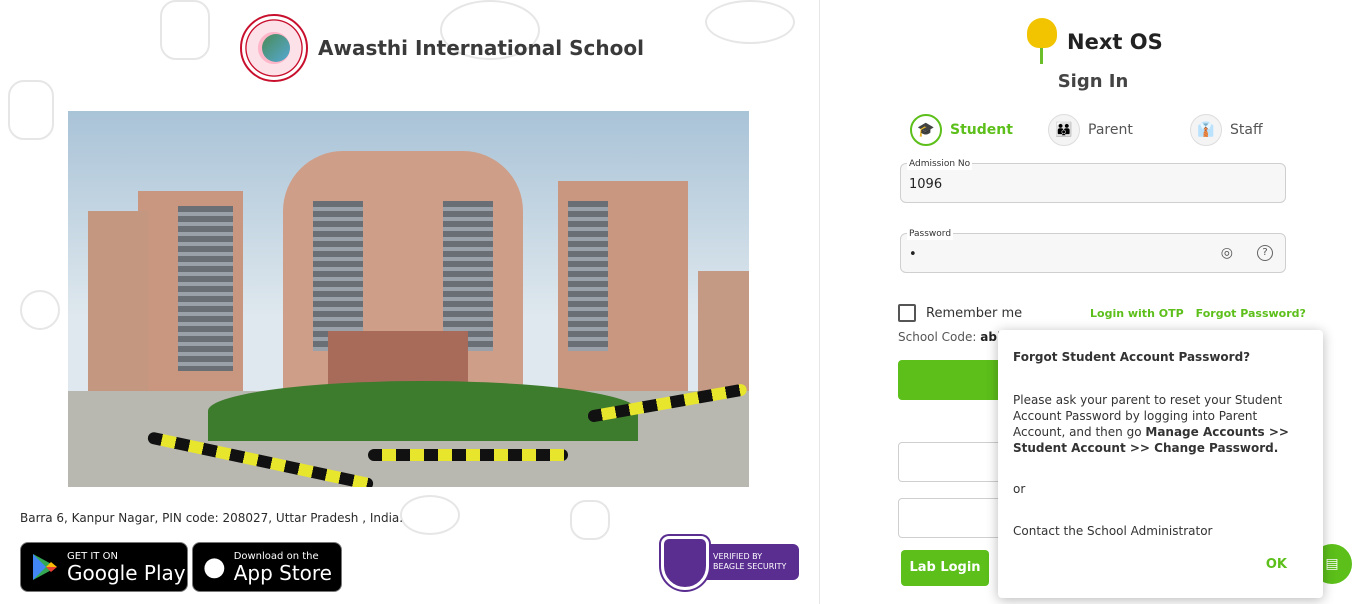 The width and height of the screenshot is (1366, 604). I want to click on google-play-button: GET IT ON Google Play, so click(104, 567).